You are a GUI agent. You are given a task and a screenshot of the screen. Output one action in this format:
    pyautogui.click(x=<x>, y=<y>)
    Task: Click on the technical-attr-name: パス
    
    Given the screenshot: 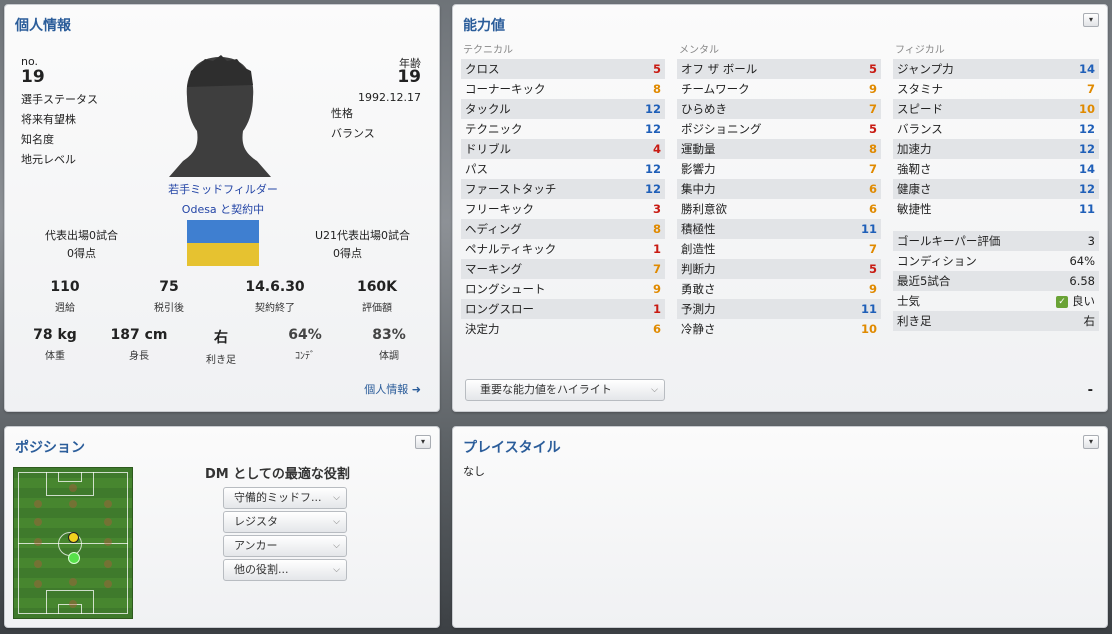 What is the action you would take?
    pyautogui.click(x=476, y=169)
    